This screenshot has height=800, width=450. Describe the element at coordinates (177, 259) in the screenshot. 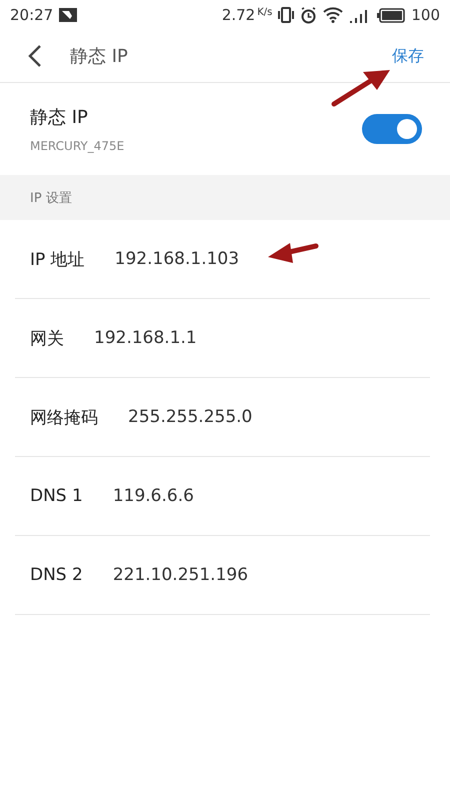

I see `field-value: 192.168.1.103` at that location.